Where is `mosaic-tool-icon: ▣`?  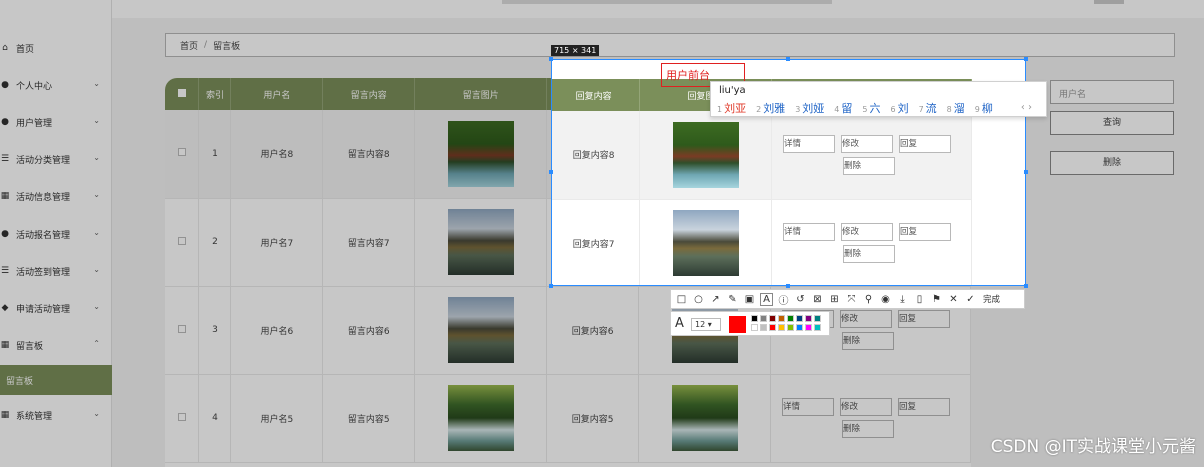
mosaic-tool-icon: ▣ is located at coordinates (749, 299).